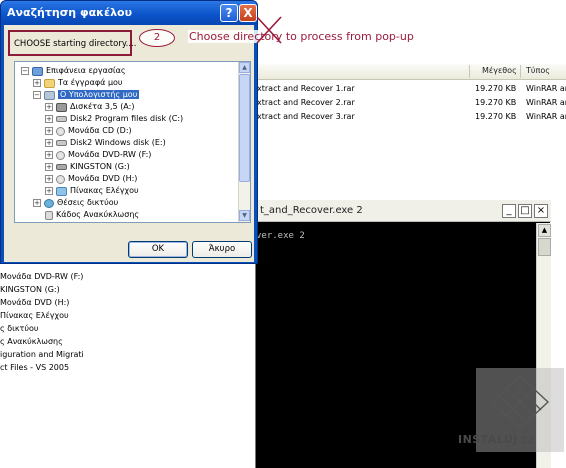 Image resolution: width=566 pixels, height=468 pixels. Describe the element at coordinates (403, 211) in the screenshot. I see `console-title-bar: t_and_Recover.exe 2 _ □ ×` at that location.